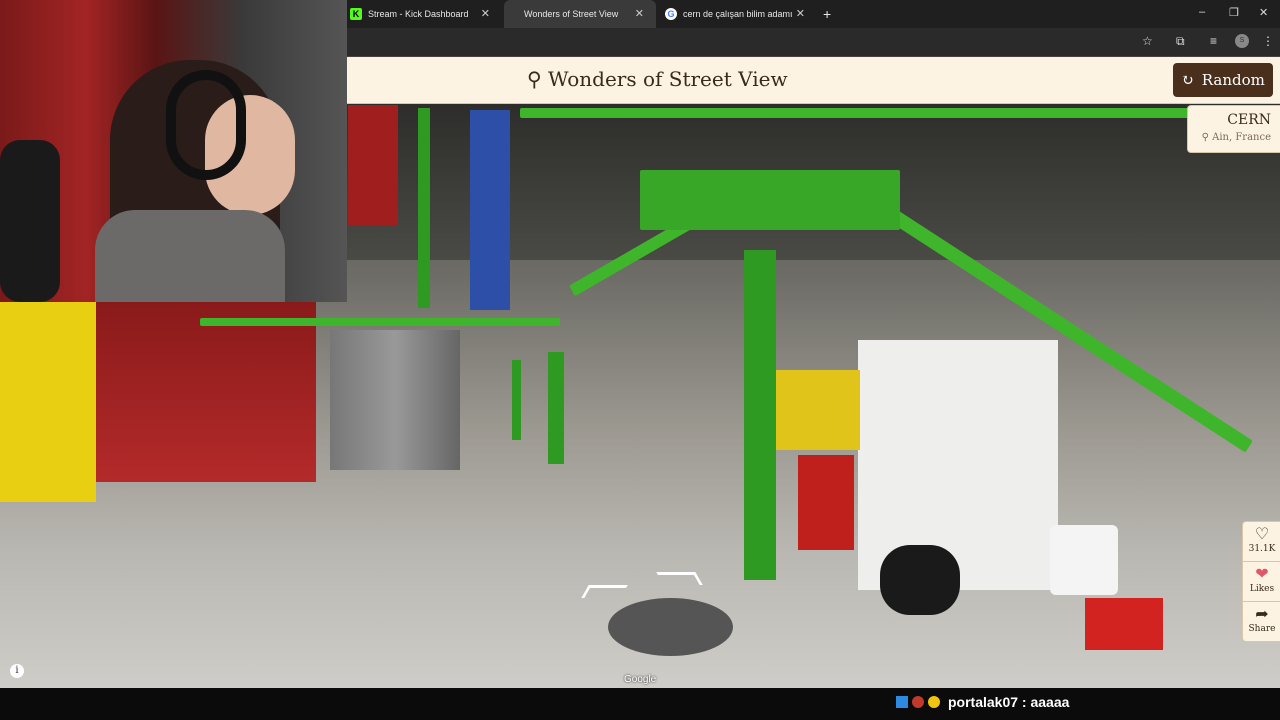 This screenshot has height=720, width=1280. What do you see at coordinates (1242, 41) in the screenshot?
I see `profile-avatar: S` at bounding box center [1242, 41].